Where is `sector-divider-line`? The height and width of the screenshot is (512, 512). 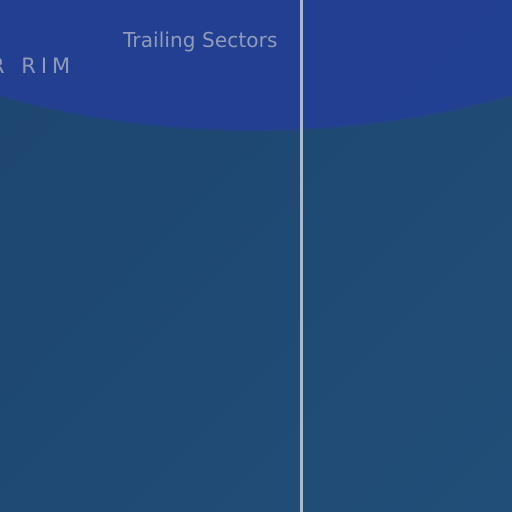 sector-divider-line is located at coordinates (301, 256).